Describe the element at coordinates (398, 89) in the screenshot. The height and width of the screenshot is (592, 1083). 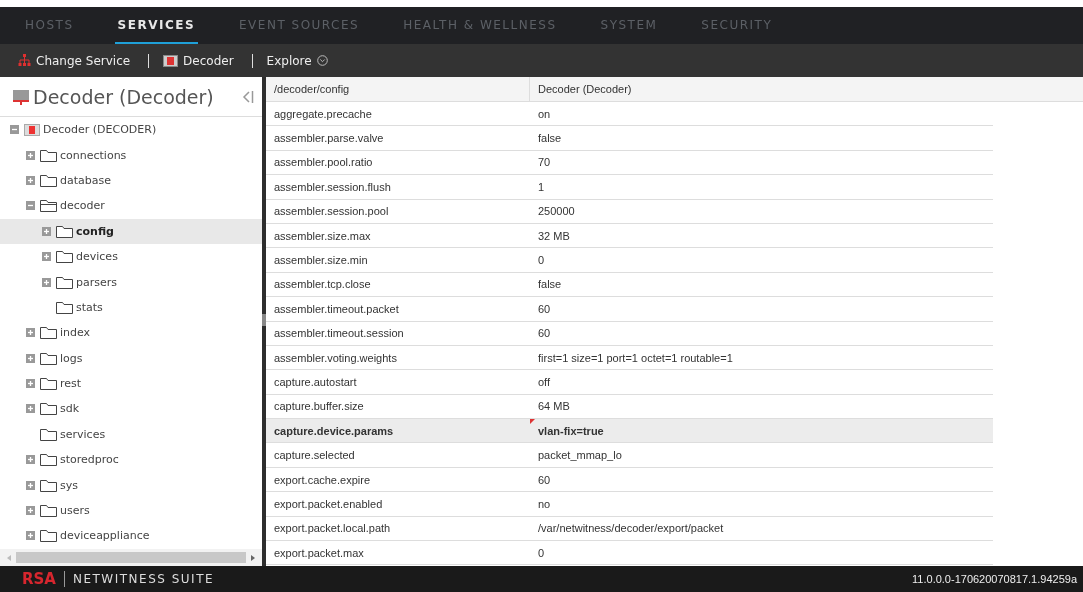
I see `column-header: /decoder/config` at that location.